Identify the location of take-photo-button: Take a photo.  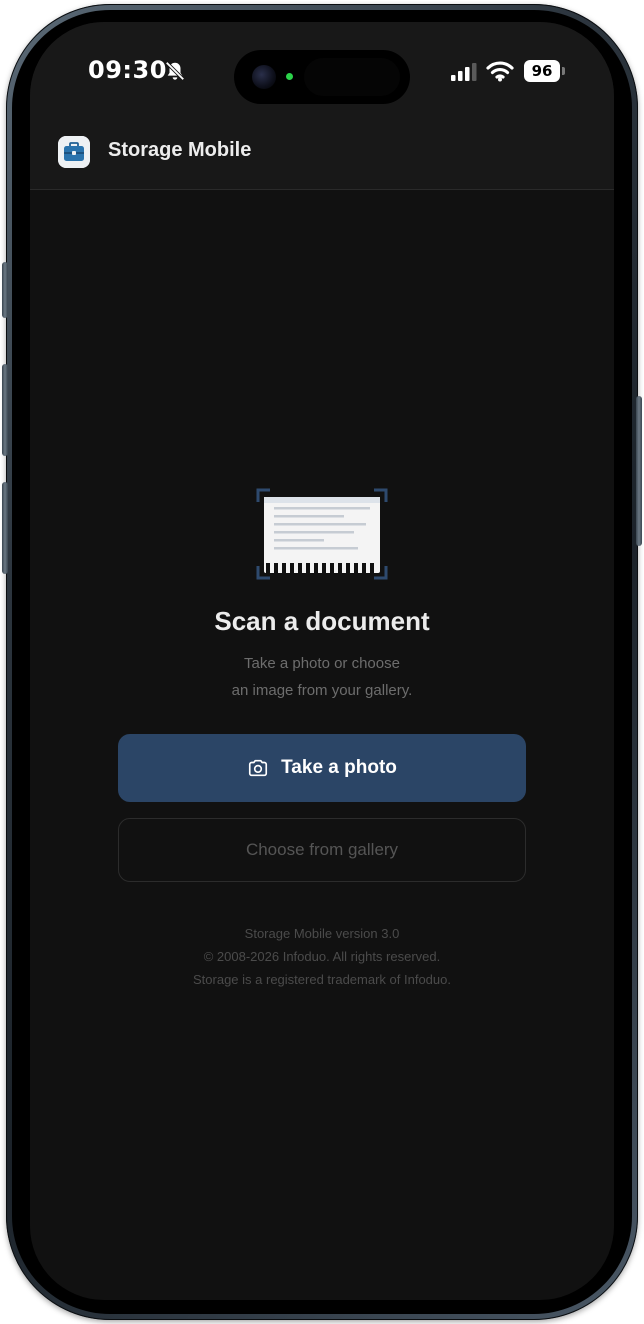
(322, 768).